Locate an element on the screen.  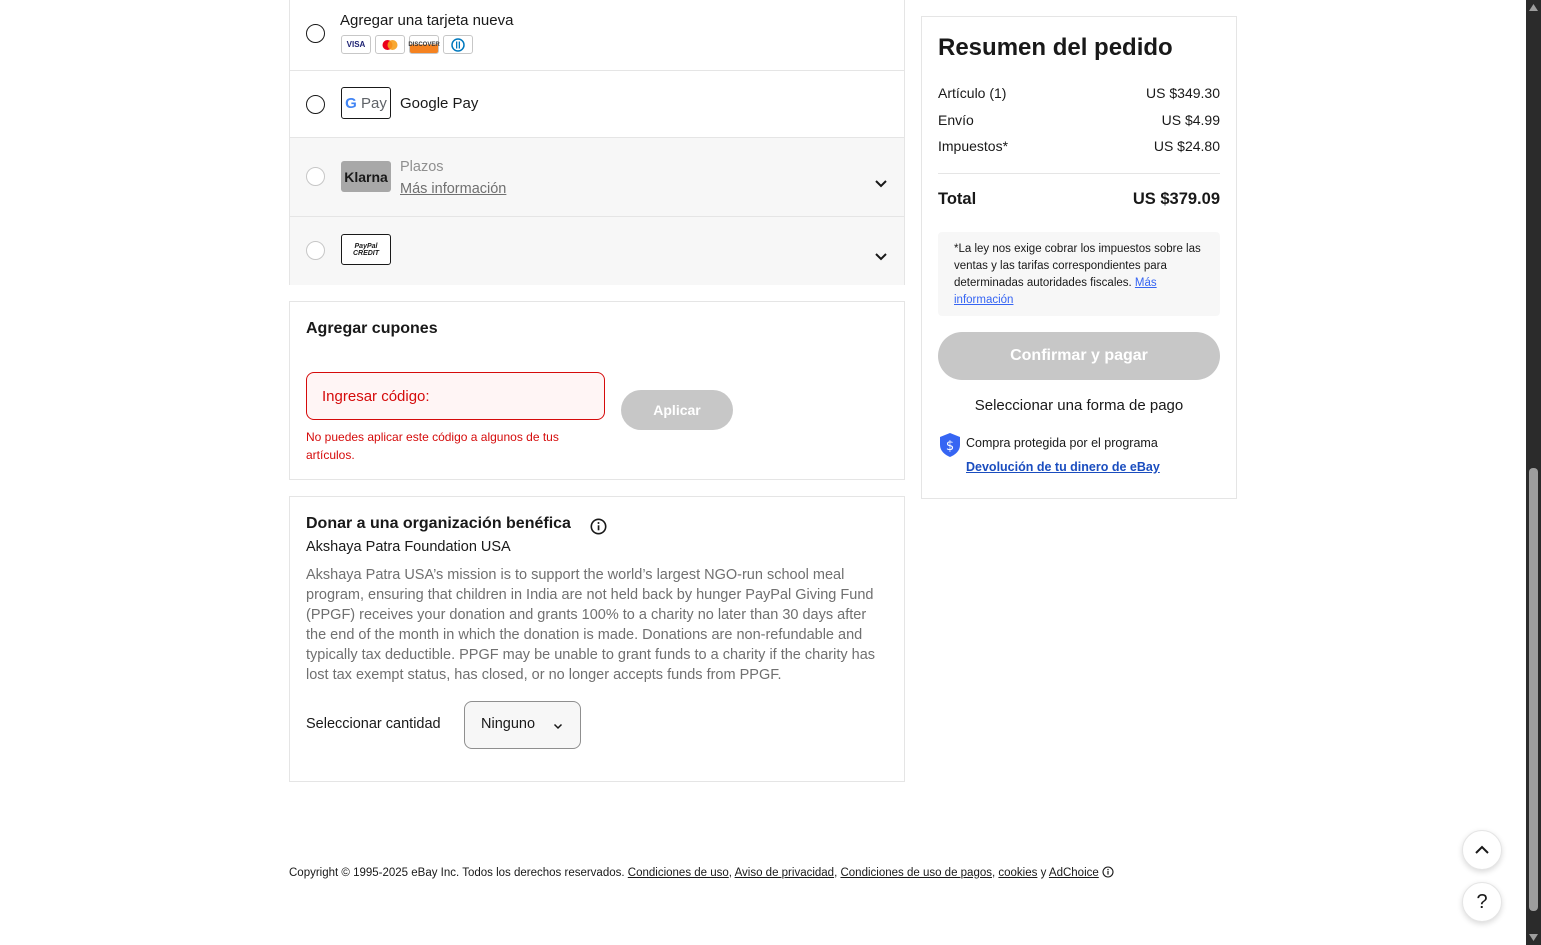
footer-conjunction: y is located at coordinates (1043, 873).